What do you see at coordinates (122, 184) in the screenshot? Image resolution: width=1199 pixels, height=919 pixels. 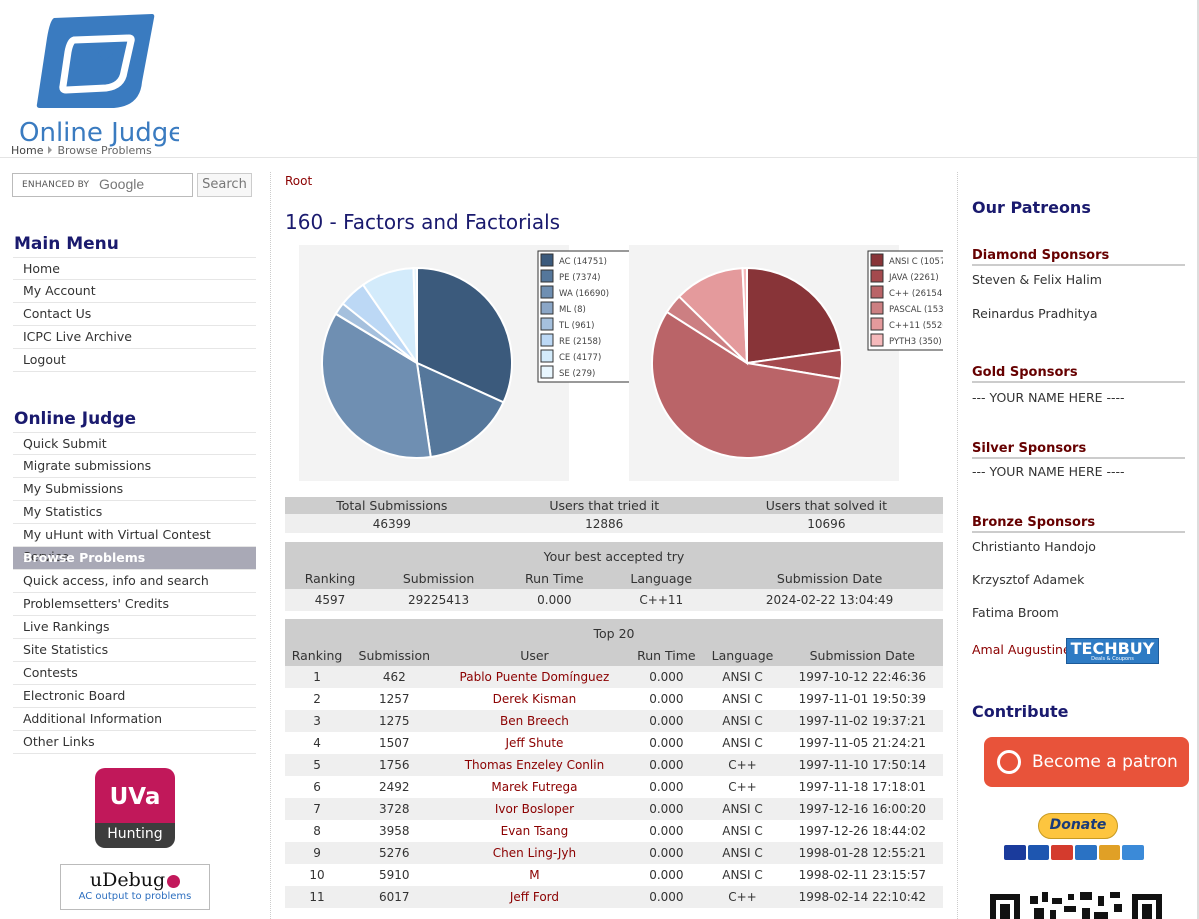 I see `google-logo-icon: Google` at bounding box center [122, 184].